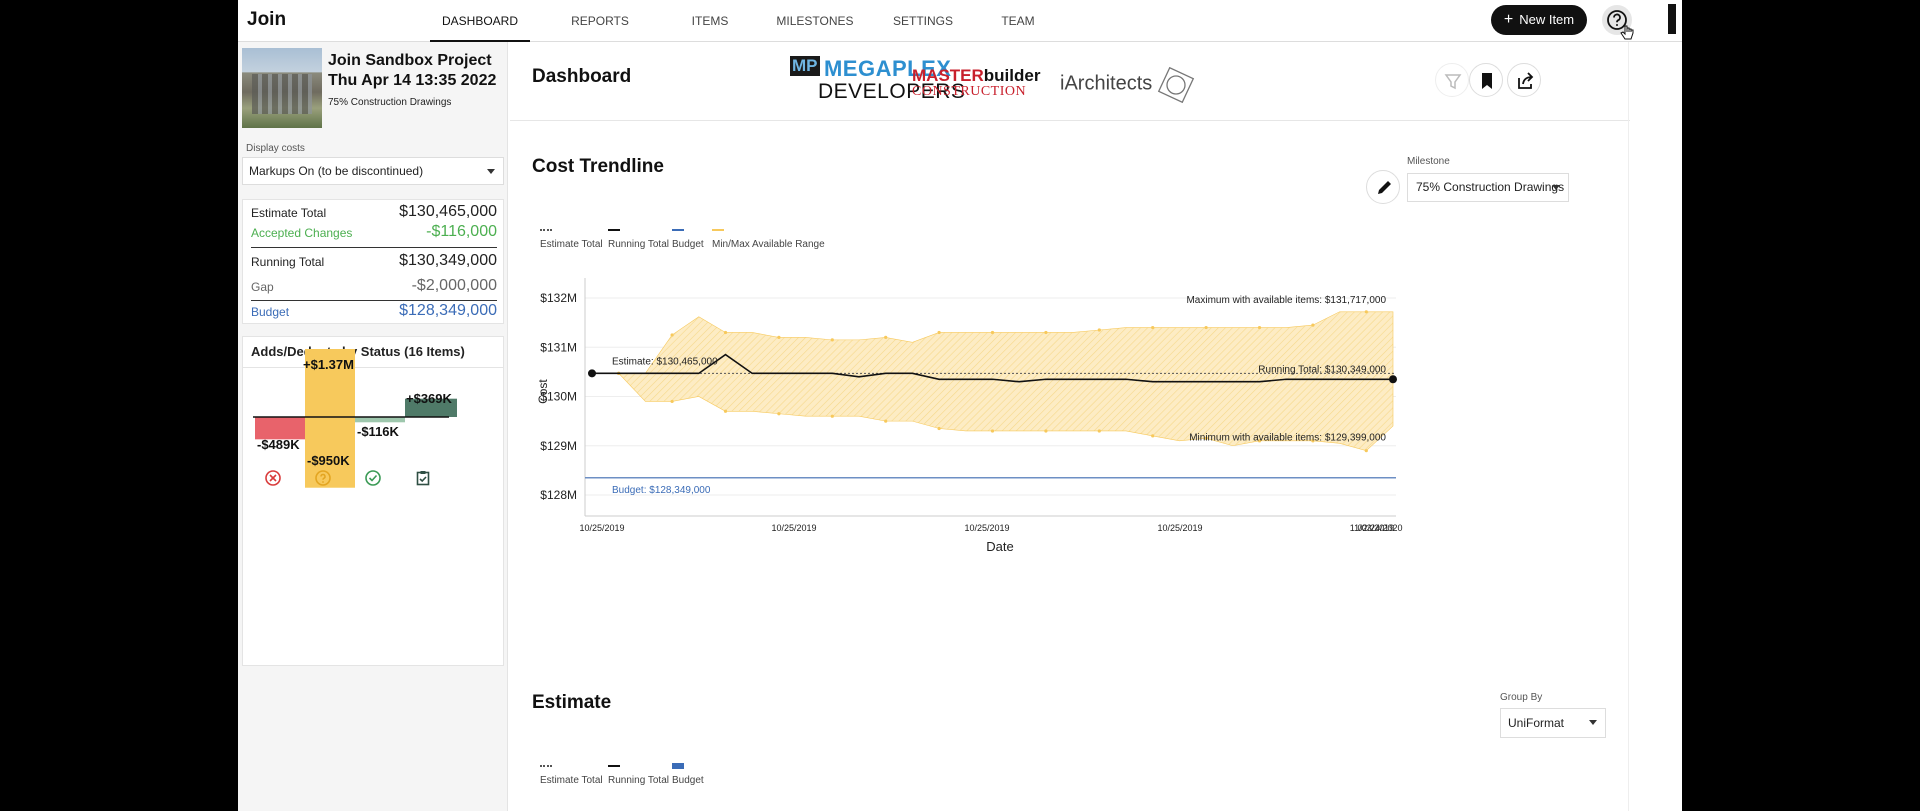  I want to click on bar-label-positive: +$369K, so click(429, 398).